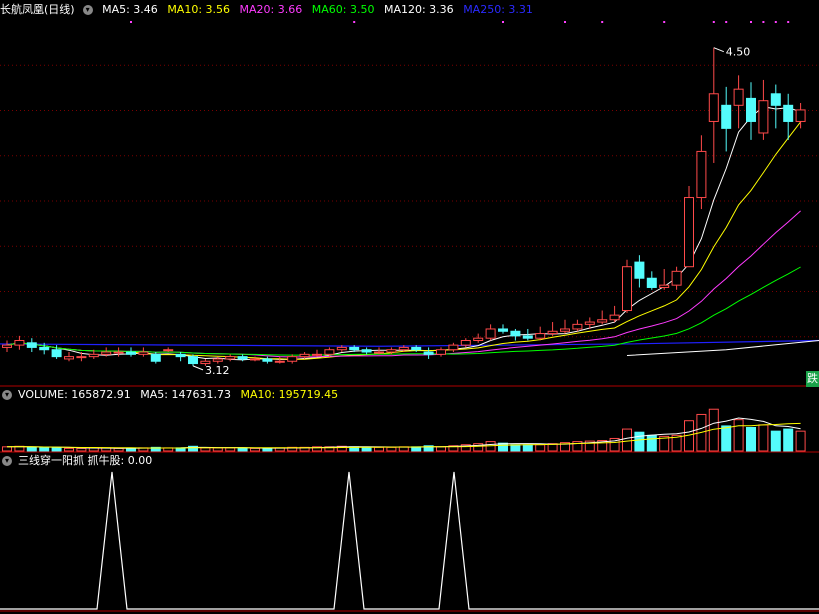  I want to click on ma10-legend: MA10: 3.56, so click(199, 9).